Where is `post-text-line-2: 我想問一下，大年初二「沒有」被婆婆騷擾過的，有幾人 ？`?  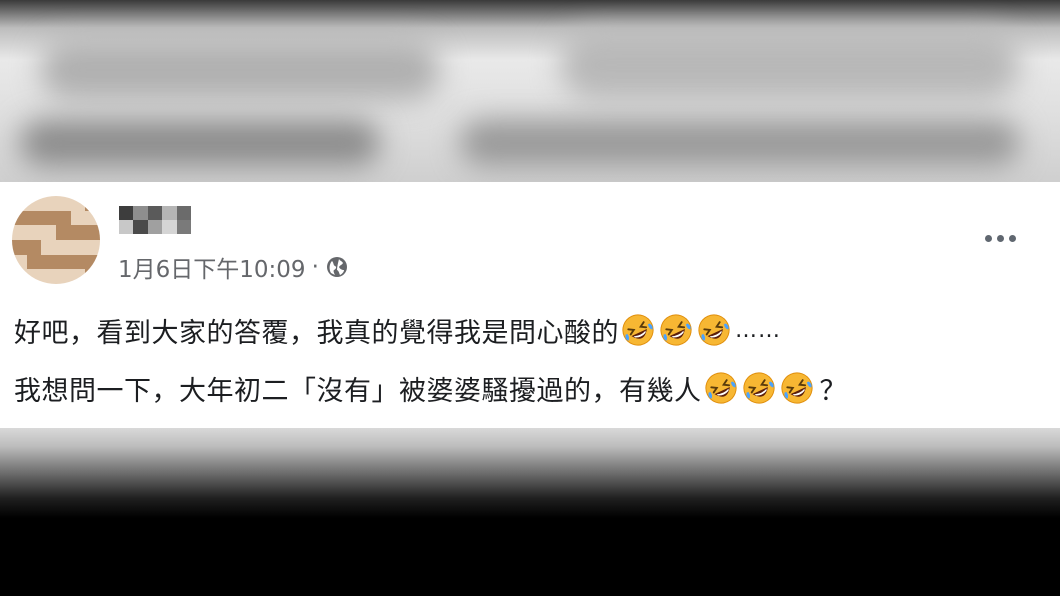
post-text-line-2: 我想問一下，大年初二「沒有」被婆婆騷擾過的，有幾人 ？ is located at coordinates (430, 388).